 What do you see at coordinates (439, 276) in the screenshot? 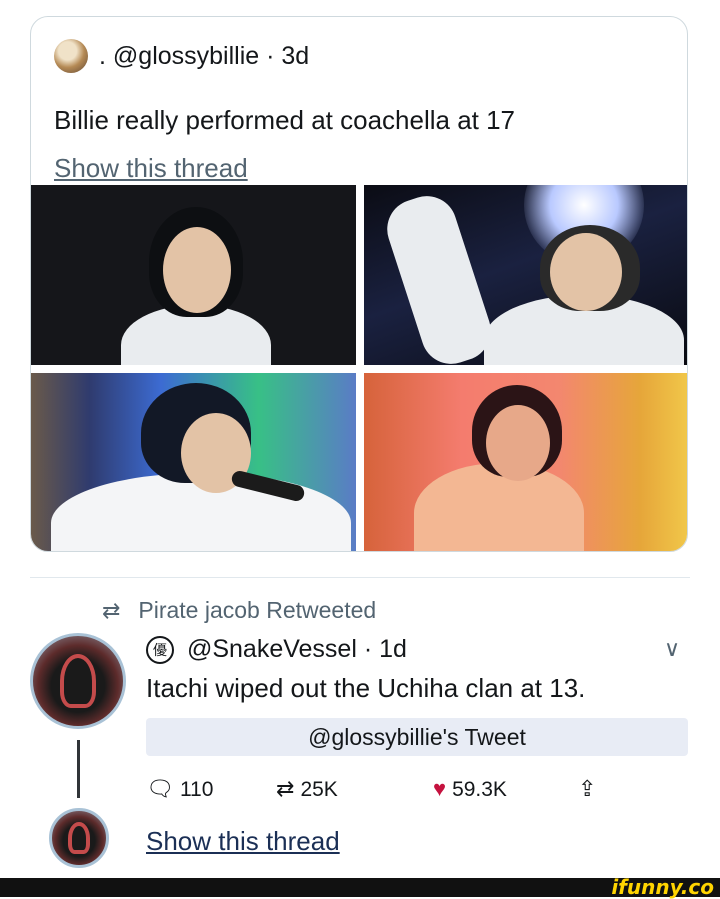
I see `raised-arm-shape` at bounding box center [439, 276].